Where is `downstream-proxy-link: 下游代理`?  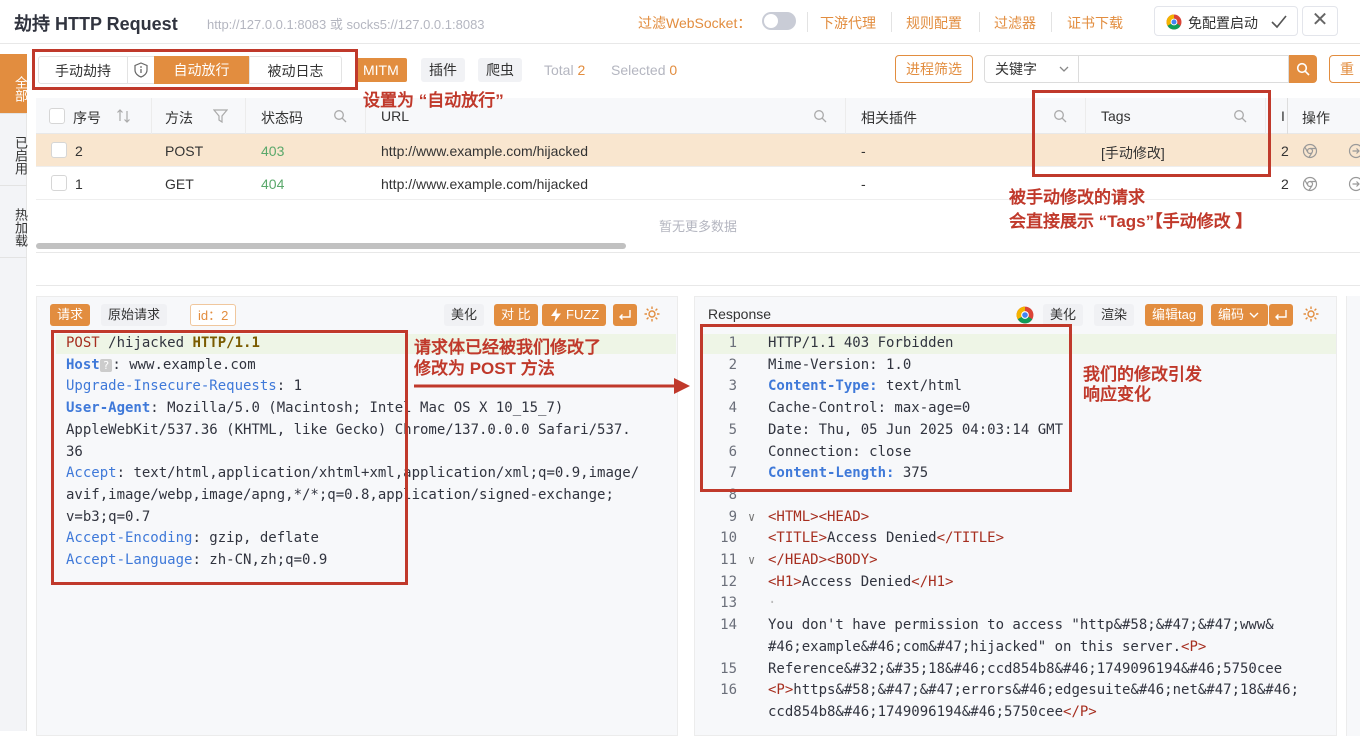 downstream-proxy-link: 下游代理 is located at coordinates (848, 23).